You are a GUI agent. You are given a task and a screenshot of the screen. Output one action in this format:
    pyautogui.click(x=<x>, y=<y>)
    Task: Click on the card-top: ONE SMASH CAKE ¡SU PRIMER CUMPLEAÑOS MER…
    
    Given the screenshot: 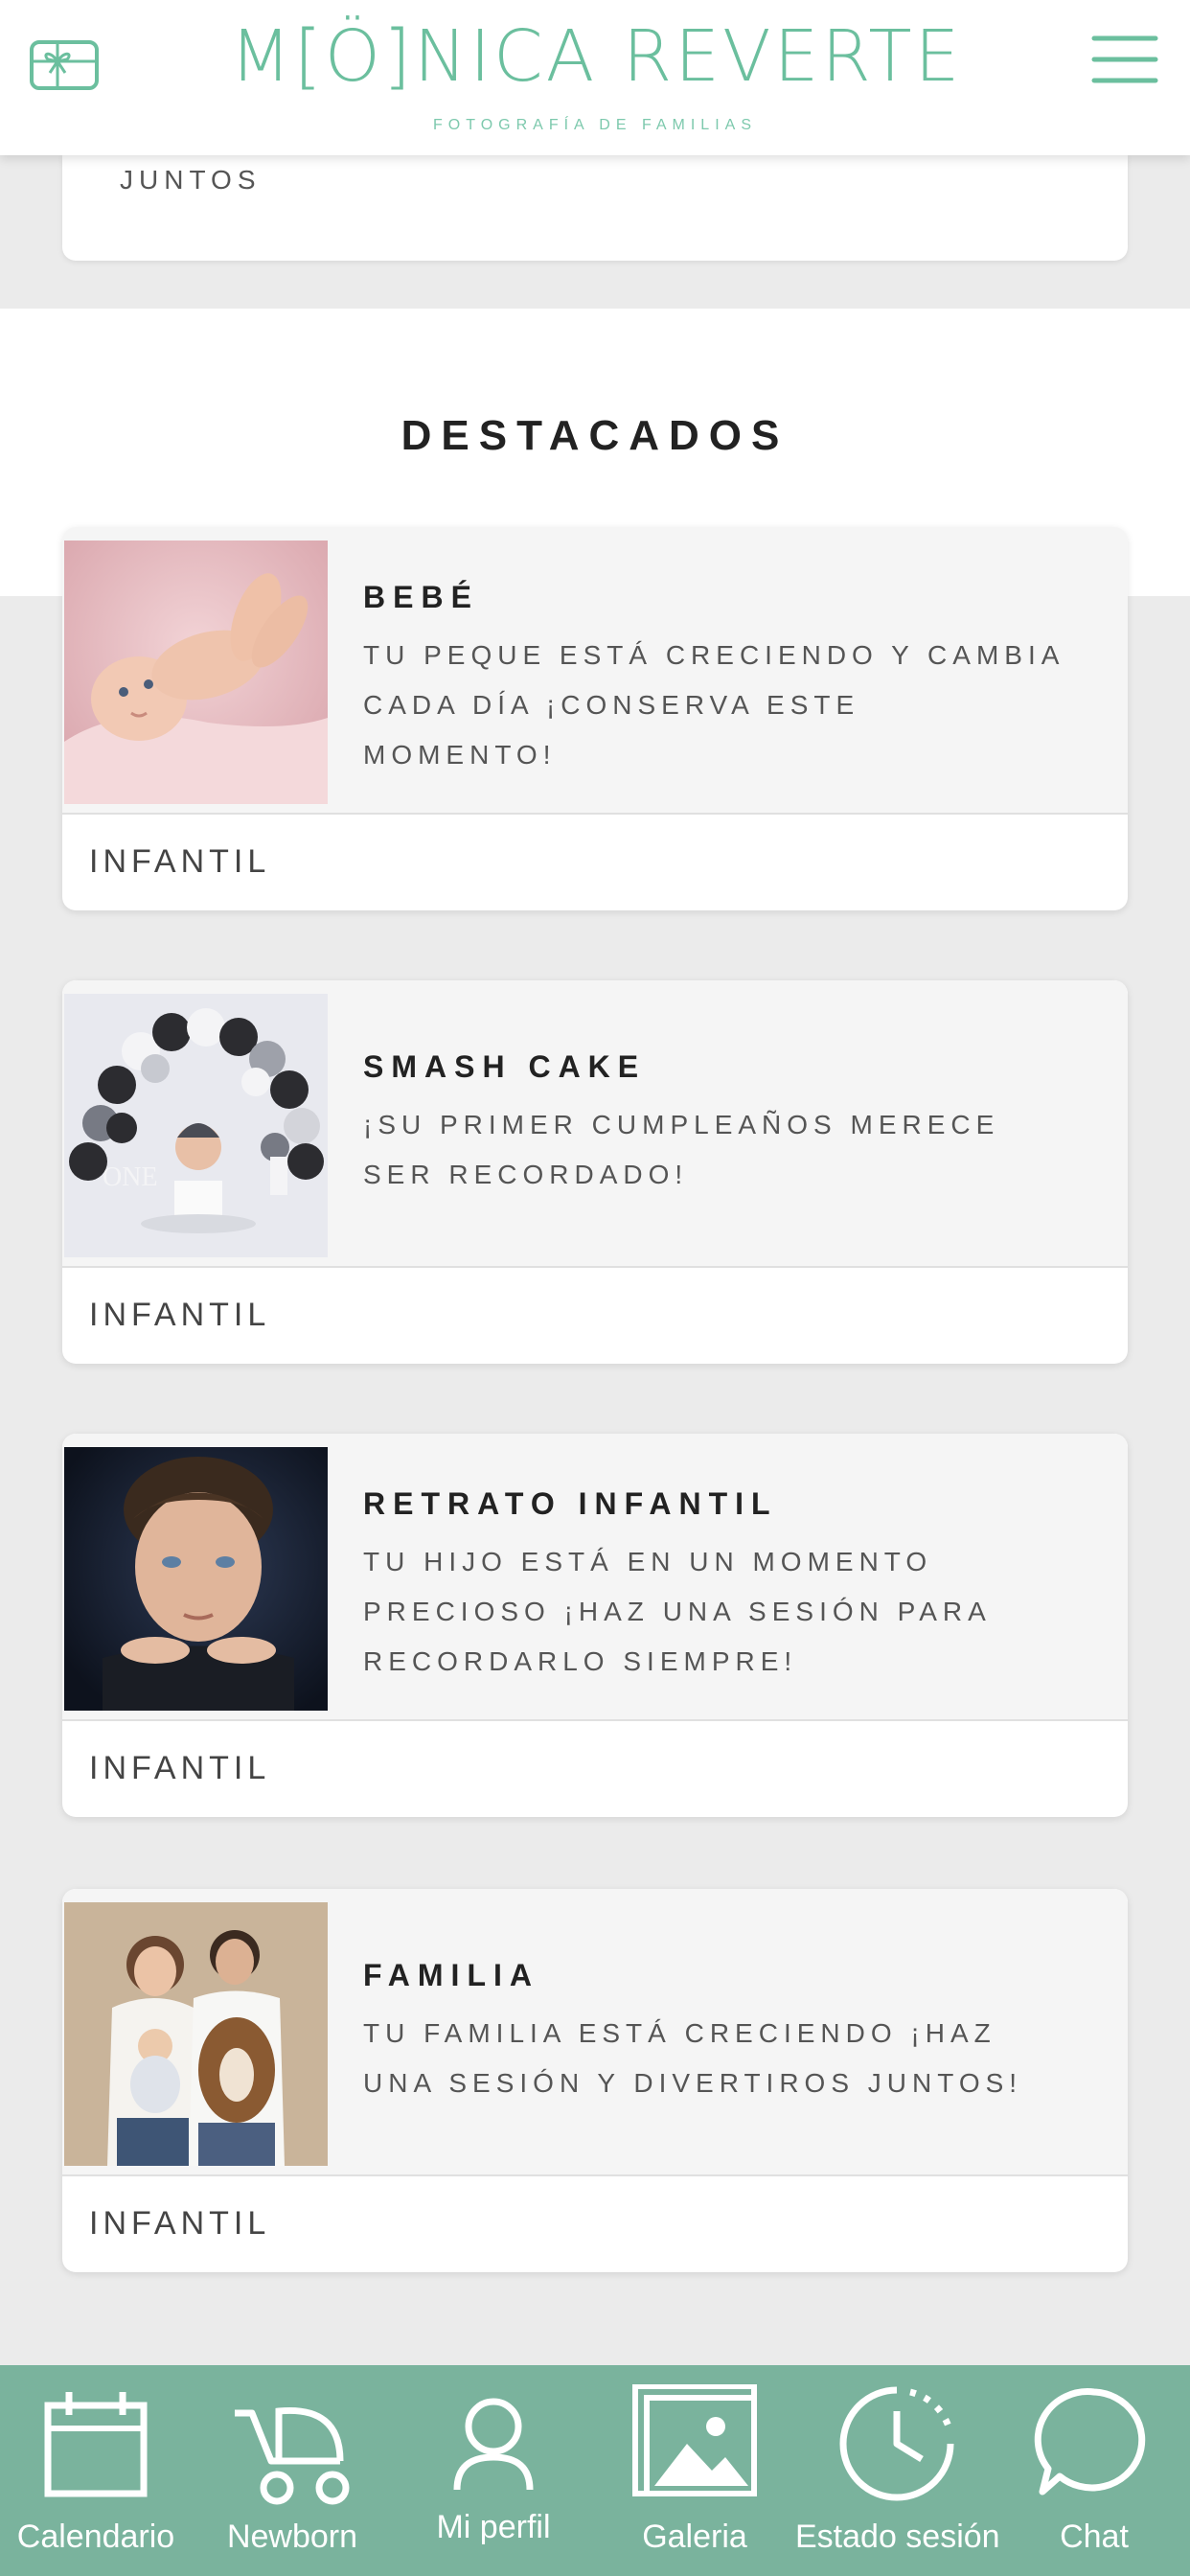 What is the action you would take?
    pyautogui.click(x=595, y=1124)
    